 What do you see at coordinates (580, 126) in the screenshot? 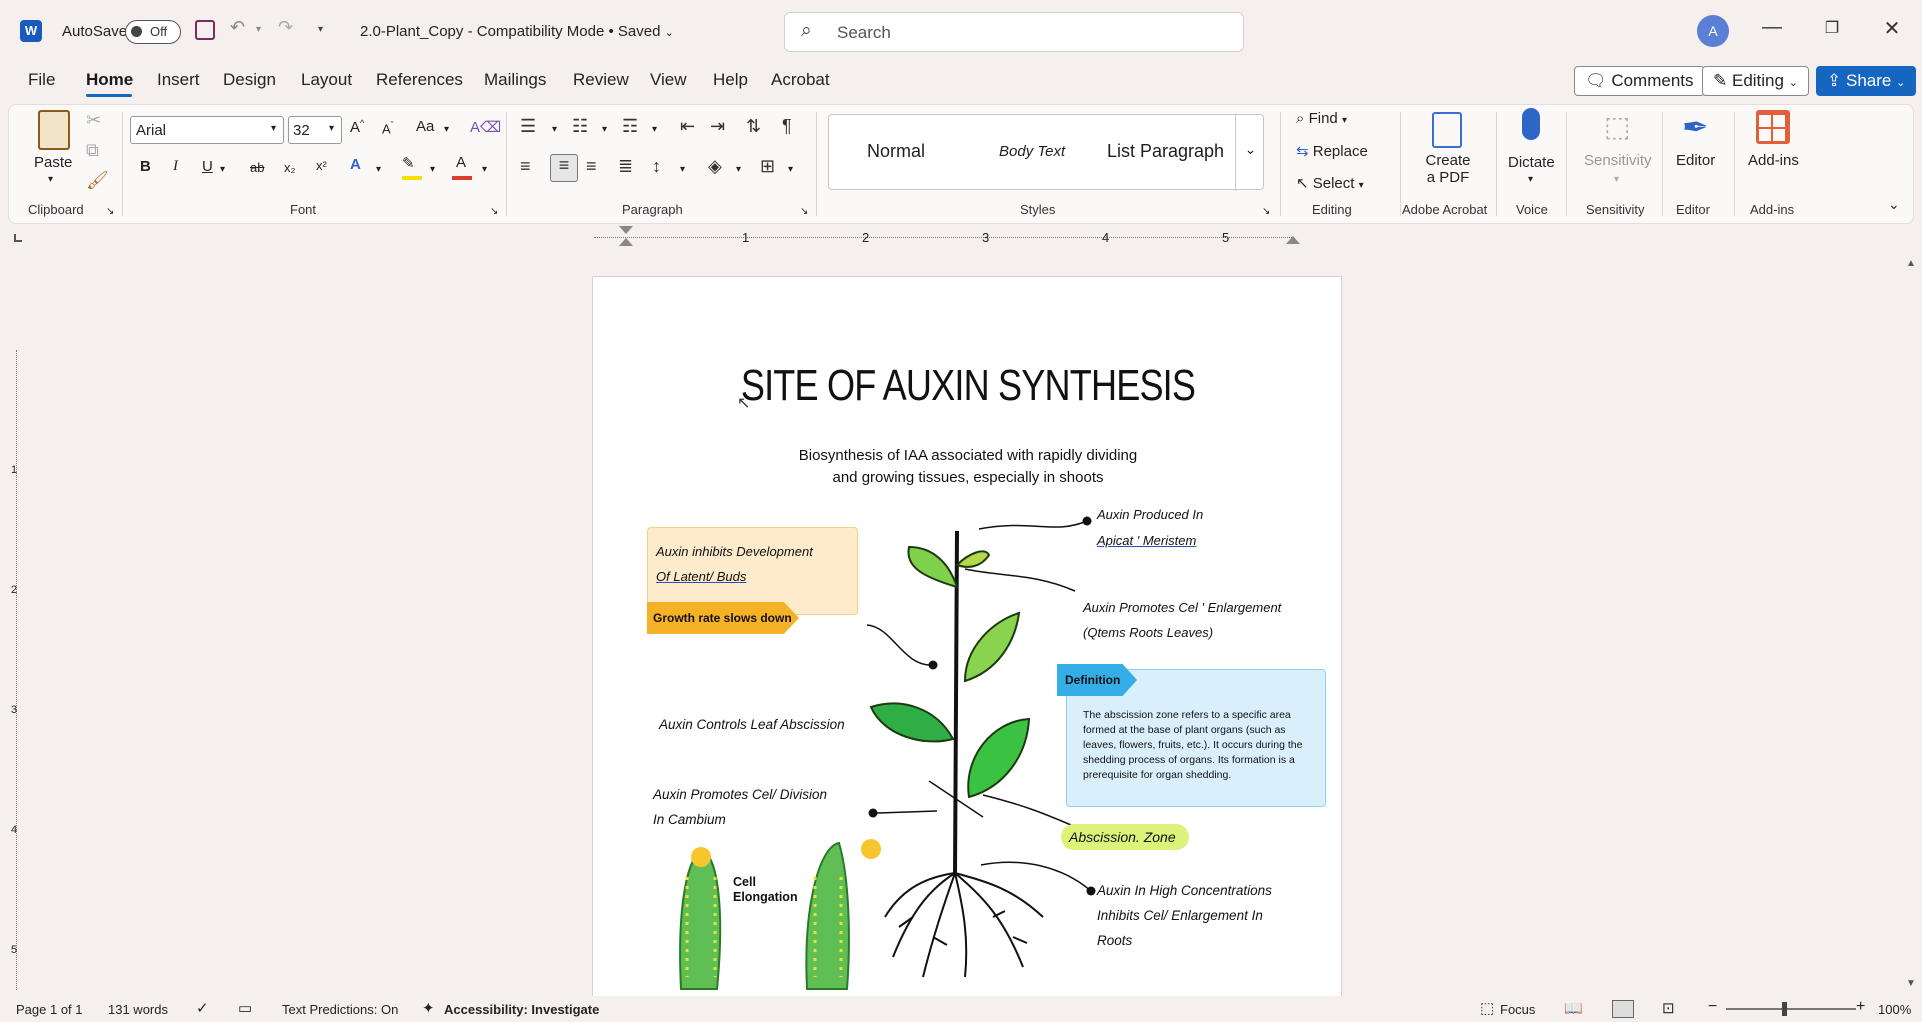
I see `numbering-icon: ☷` at bounding box center [580, 126].